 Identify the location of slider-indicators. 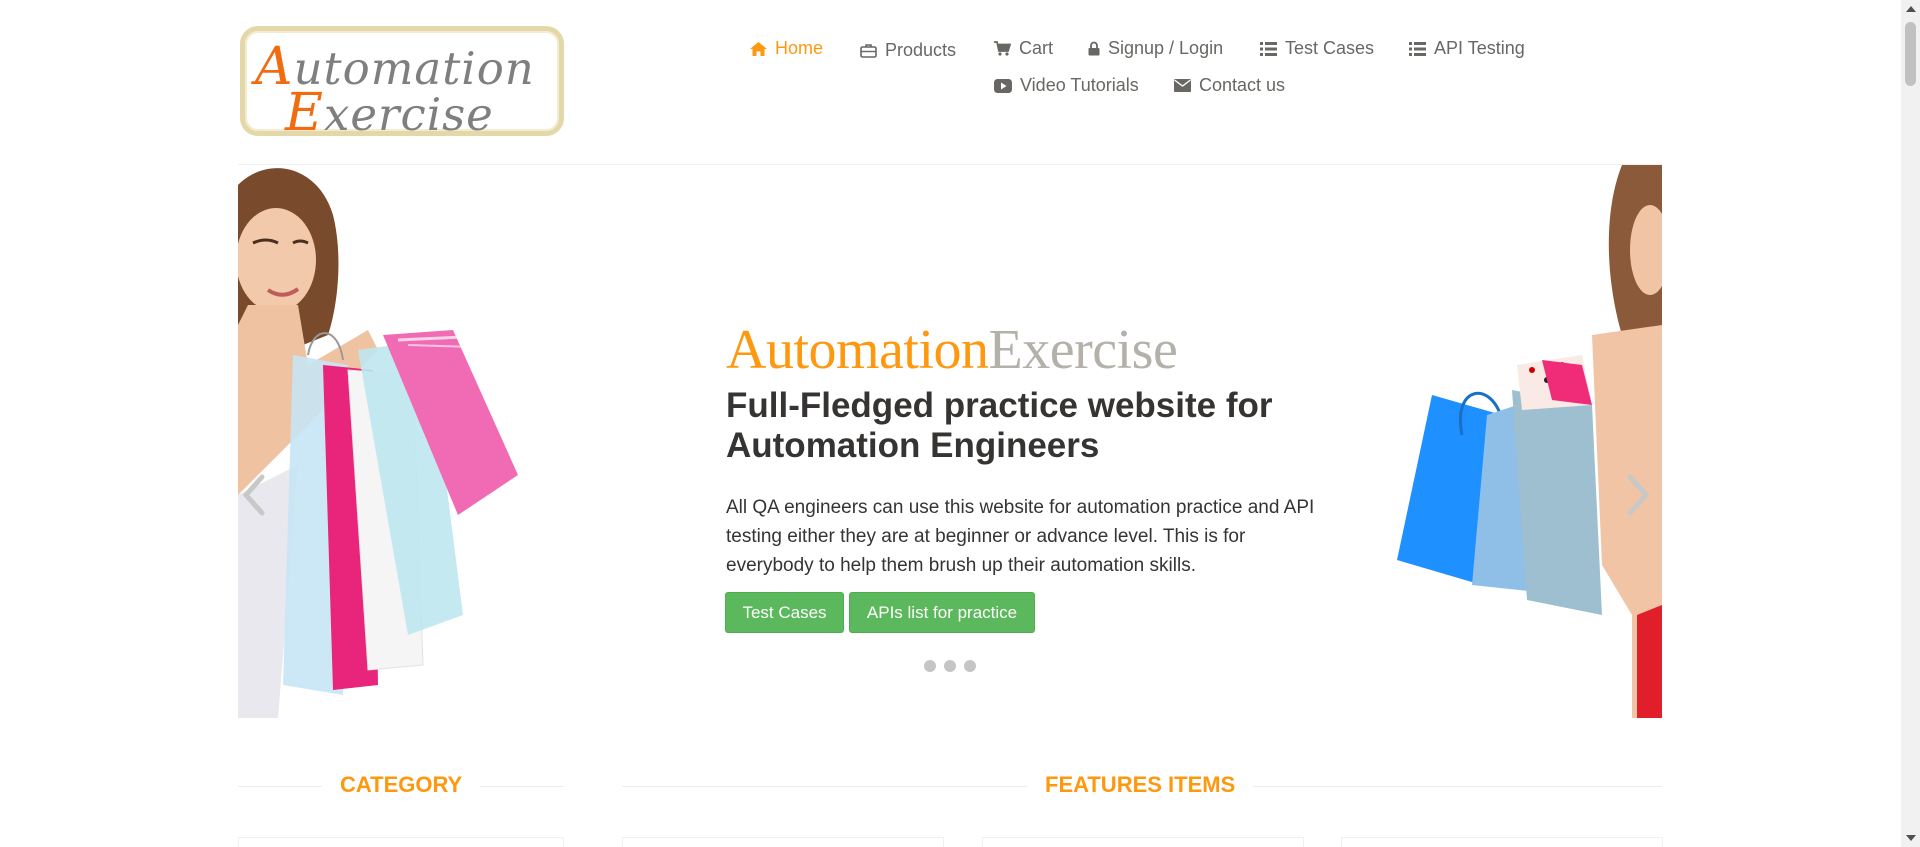
(950, 666).